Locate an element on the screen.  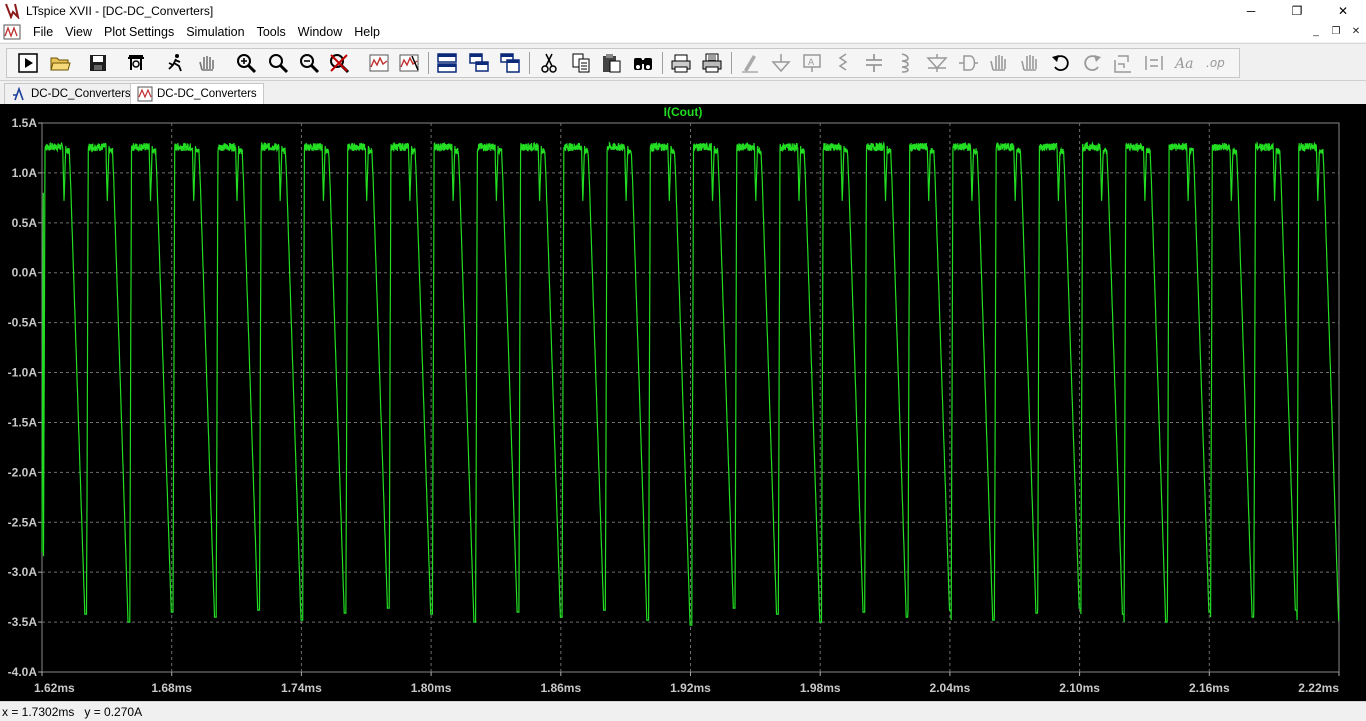
x-tick-label: 1.68ms is located at coordinates (171, 688).